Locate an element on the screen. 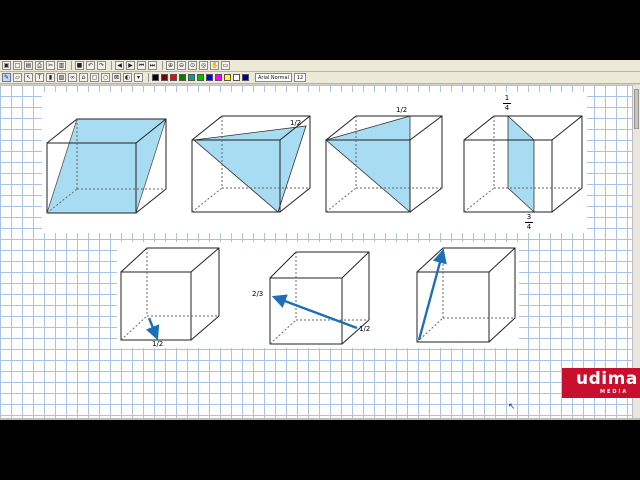  label-bottom-fig2-half: 1/2 is located at coordinates (365, 329).